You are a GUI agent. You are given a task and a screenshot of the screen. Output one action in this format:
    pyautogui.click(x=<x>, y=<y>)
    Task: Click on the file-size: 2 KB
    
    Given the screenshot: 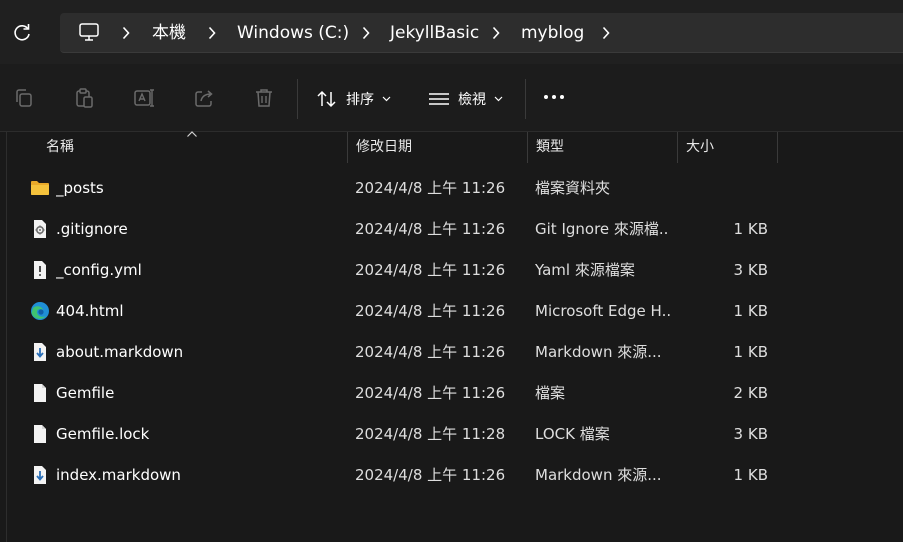 What is the action you would take?
    pyautogui.click(x=750, y=393)
    